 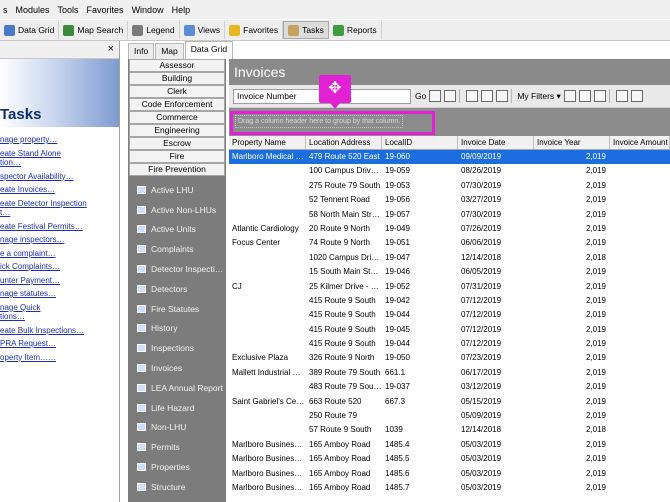 What do you see at coordinates (177, 104) in the screenshot?
I see `module-code-enforcement-button: Code Enforcement` at bounding box center [177, 104].